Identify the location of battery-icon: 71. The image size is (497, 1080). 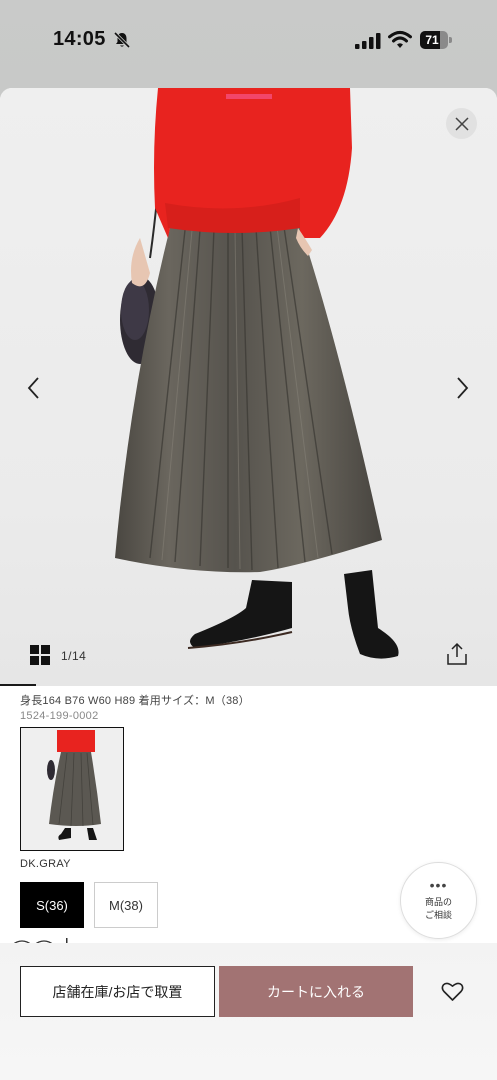
(436, 40).